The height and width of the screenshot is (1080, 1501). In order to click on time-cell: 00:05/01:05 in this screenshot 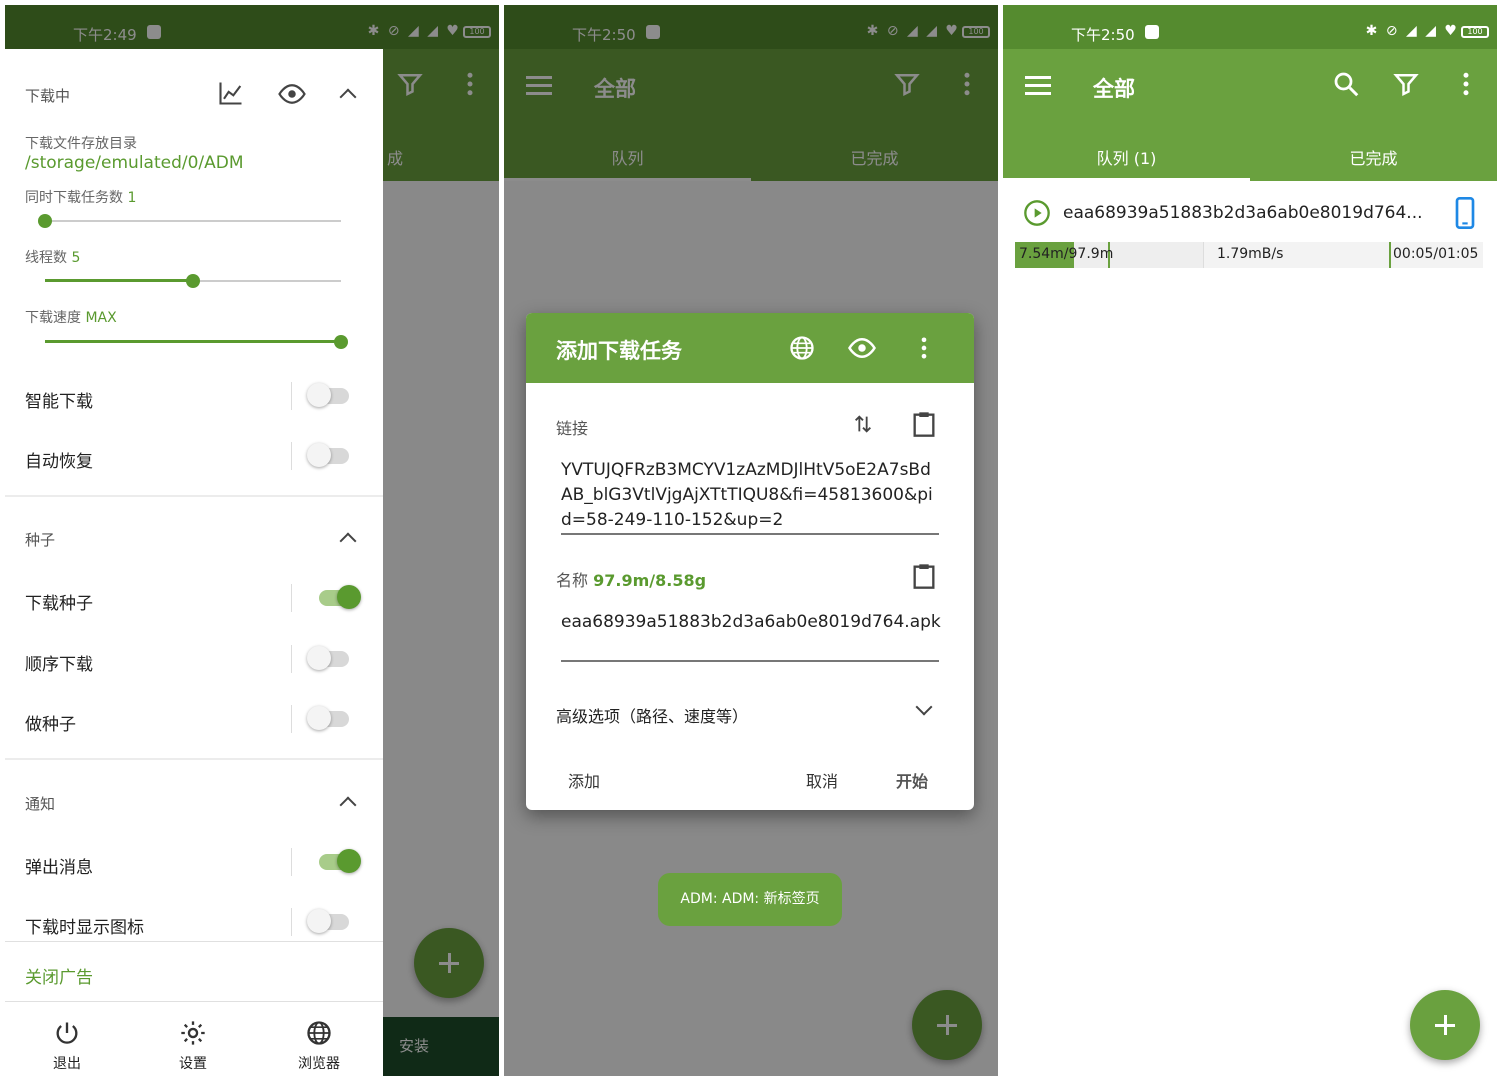, I will do `click(1436, 255)`.